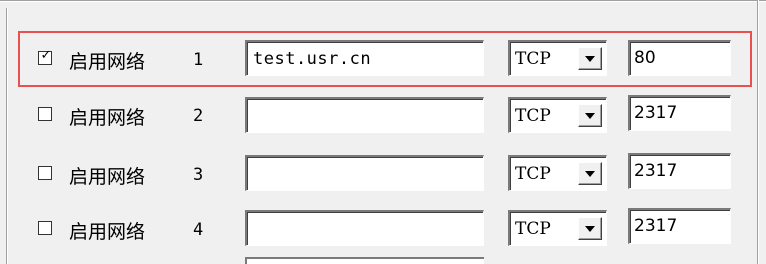 The image size is (766, 264). I want to click on network-row-5-partial, so click(383, 257).